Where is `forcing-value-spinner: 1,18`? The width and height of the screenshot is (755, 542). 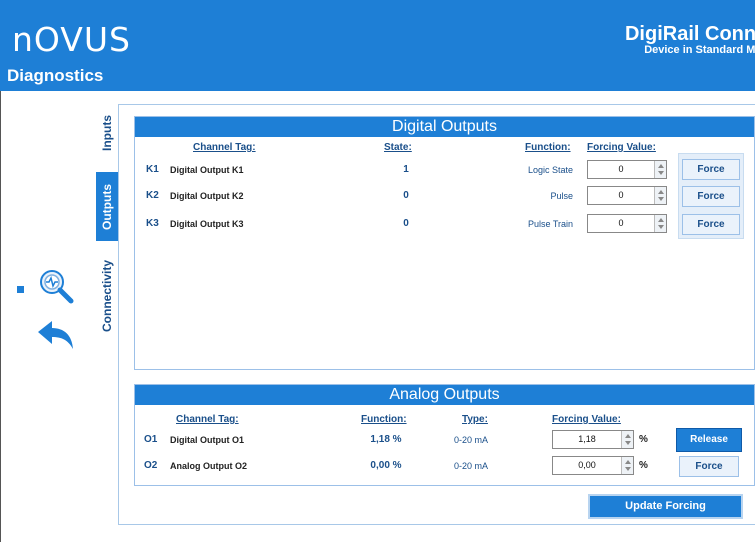 forcing-value-spinner: 1,18 is located at coordinates (593, 439).